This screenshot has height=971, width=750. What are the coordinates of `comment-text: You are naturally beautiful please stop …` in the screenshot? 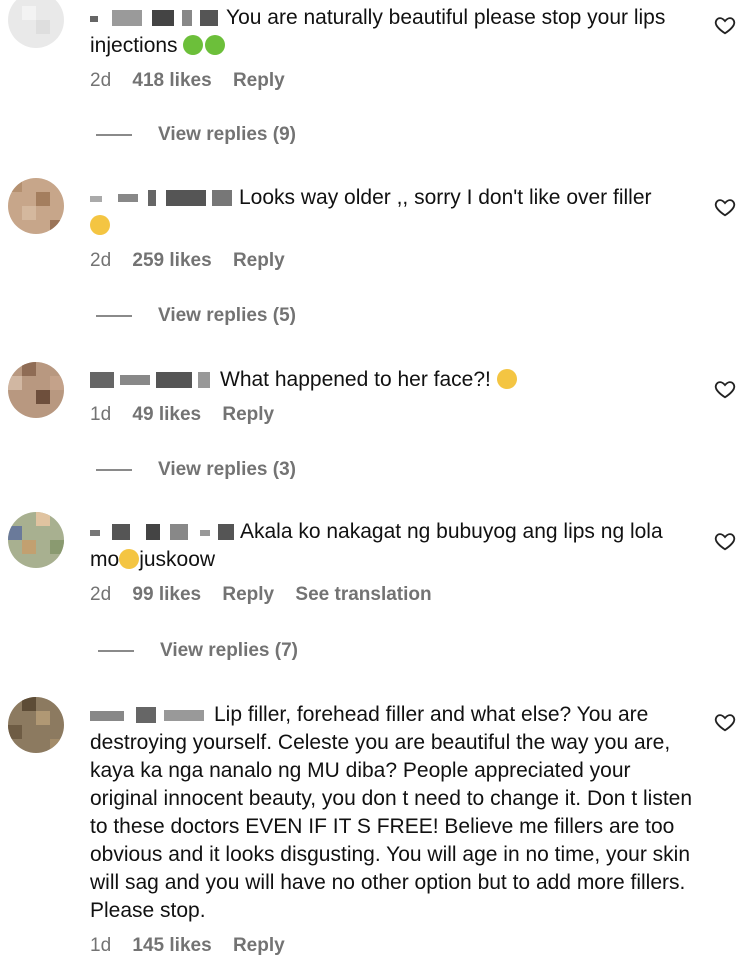 It's located at (378, 31).